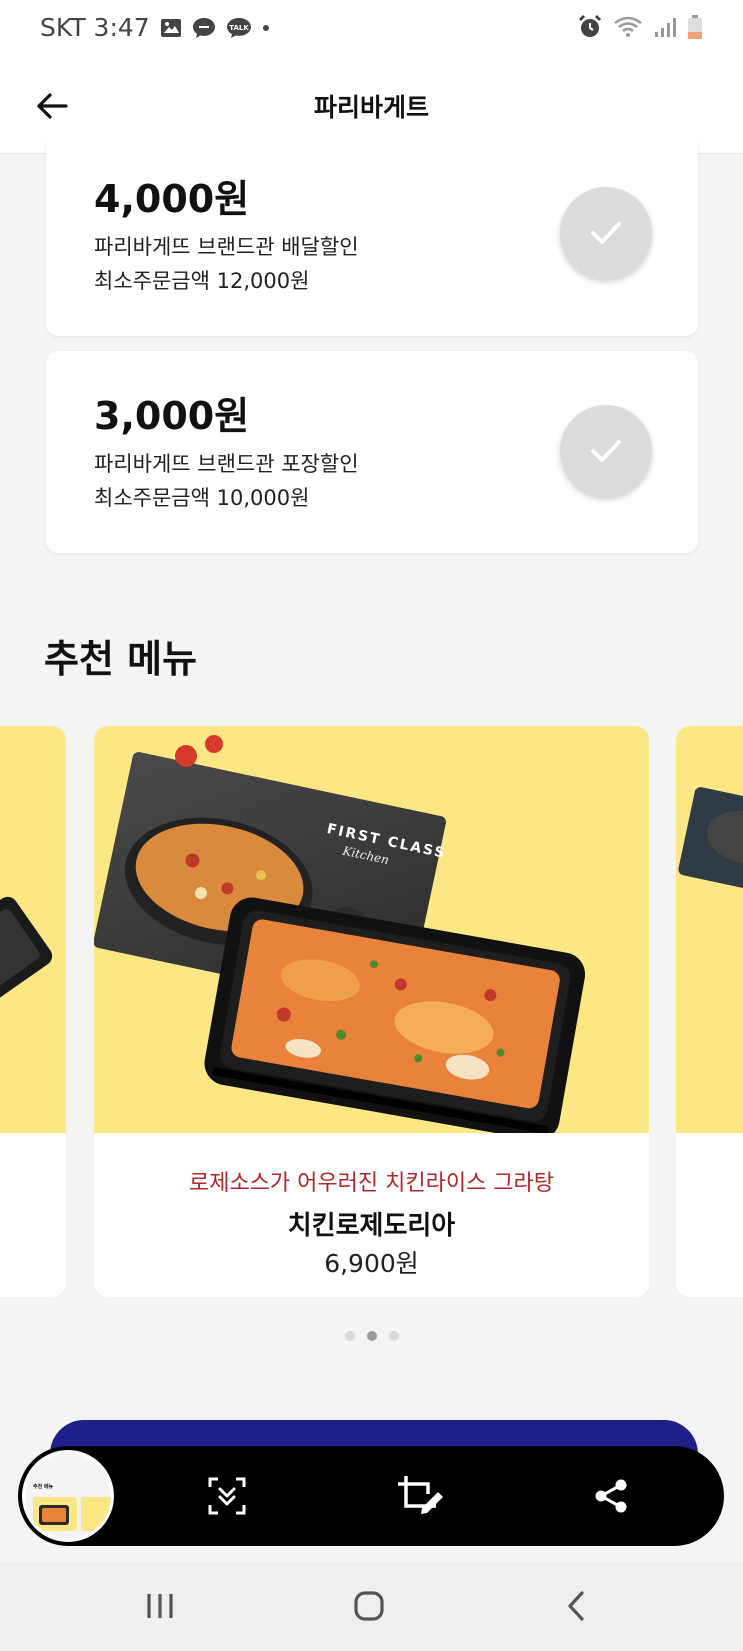  I want to click on section-title-recommended: 추천 메뉴, so click(121, 659).